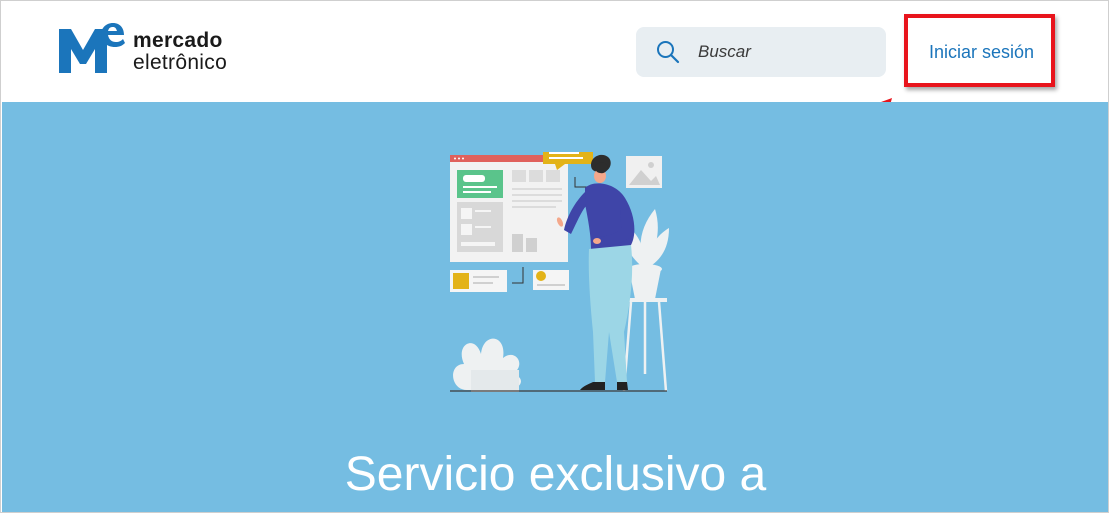  Describe the element at coordinates (981, 52) in the screenshot. I see `login-link: Iniciar sesión` at that location.